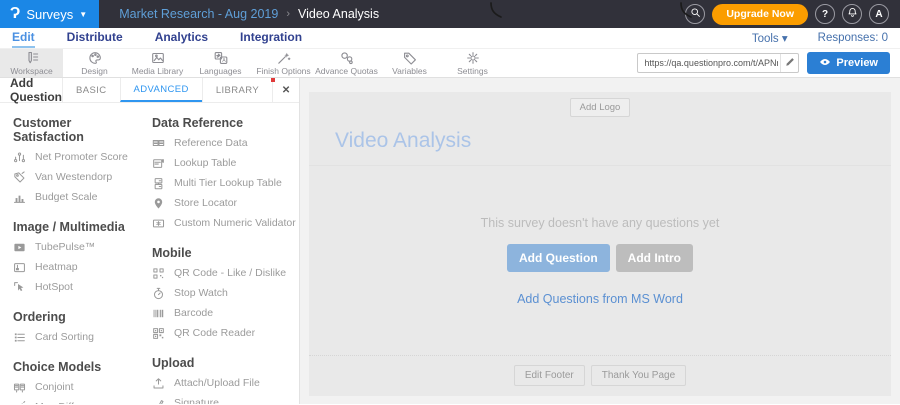 The image size is (900, 405). I want to click on add-logo-button: Add Logo, so click(600, 107).